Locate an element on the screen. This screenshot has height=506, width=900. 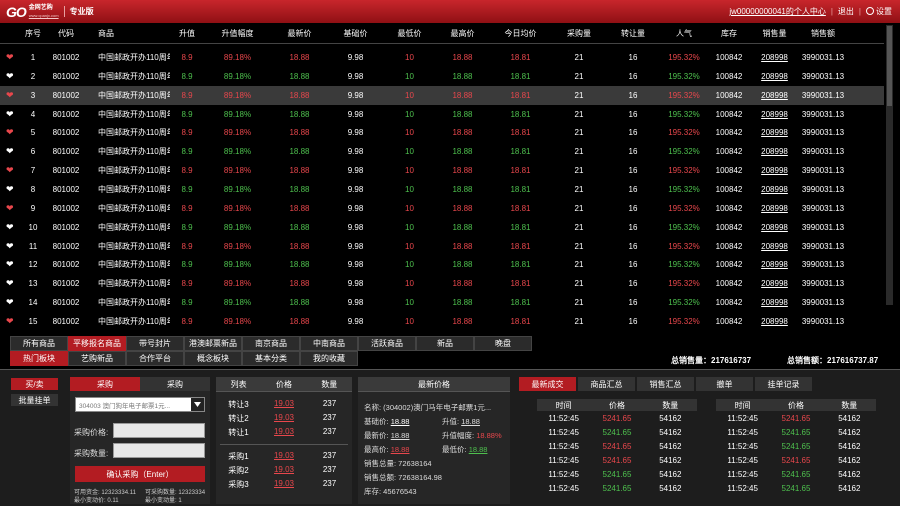
deals-tab-0: 最新成交 is located at coordinates (547, 384).